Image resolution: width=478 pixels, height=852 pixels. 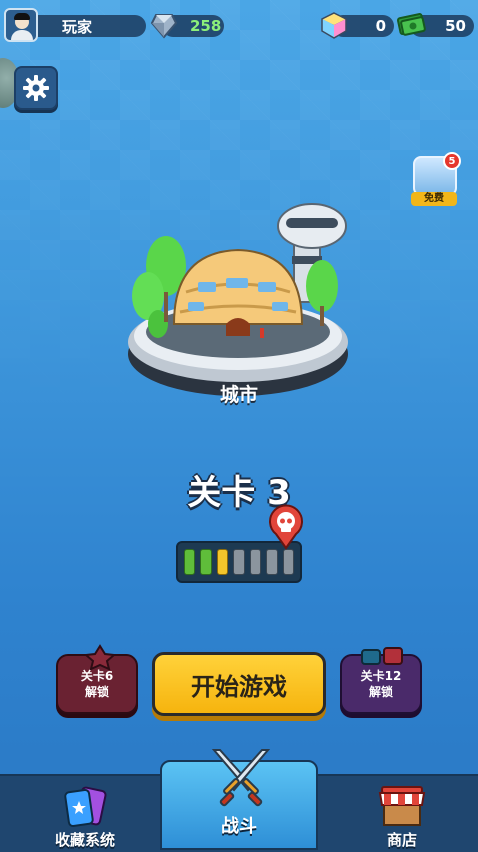 What do you see at coordinates (206, 26) in the screenshot?
I see `trophy-count: 258` at bounding box center [206, 26].